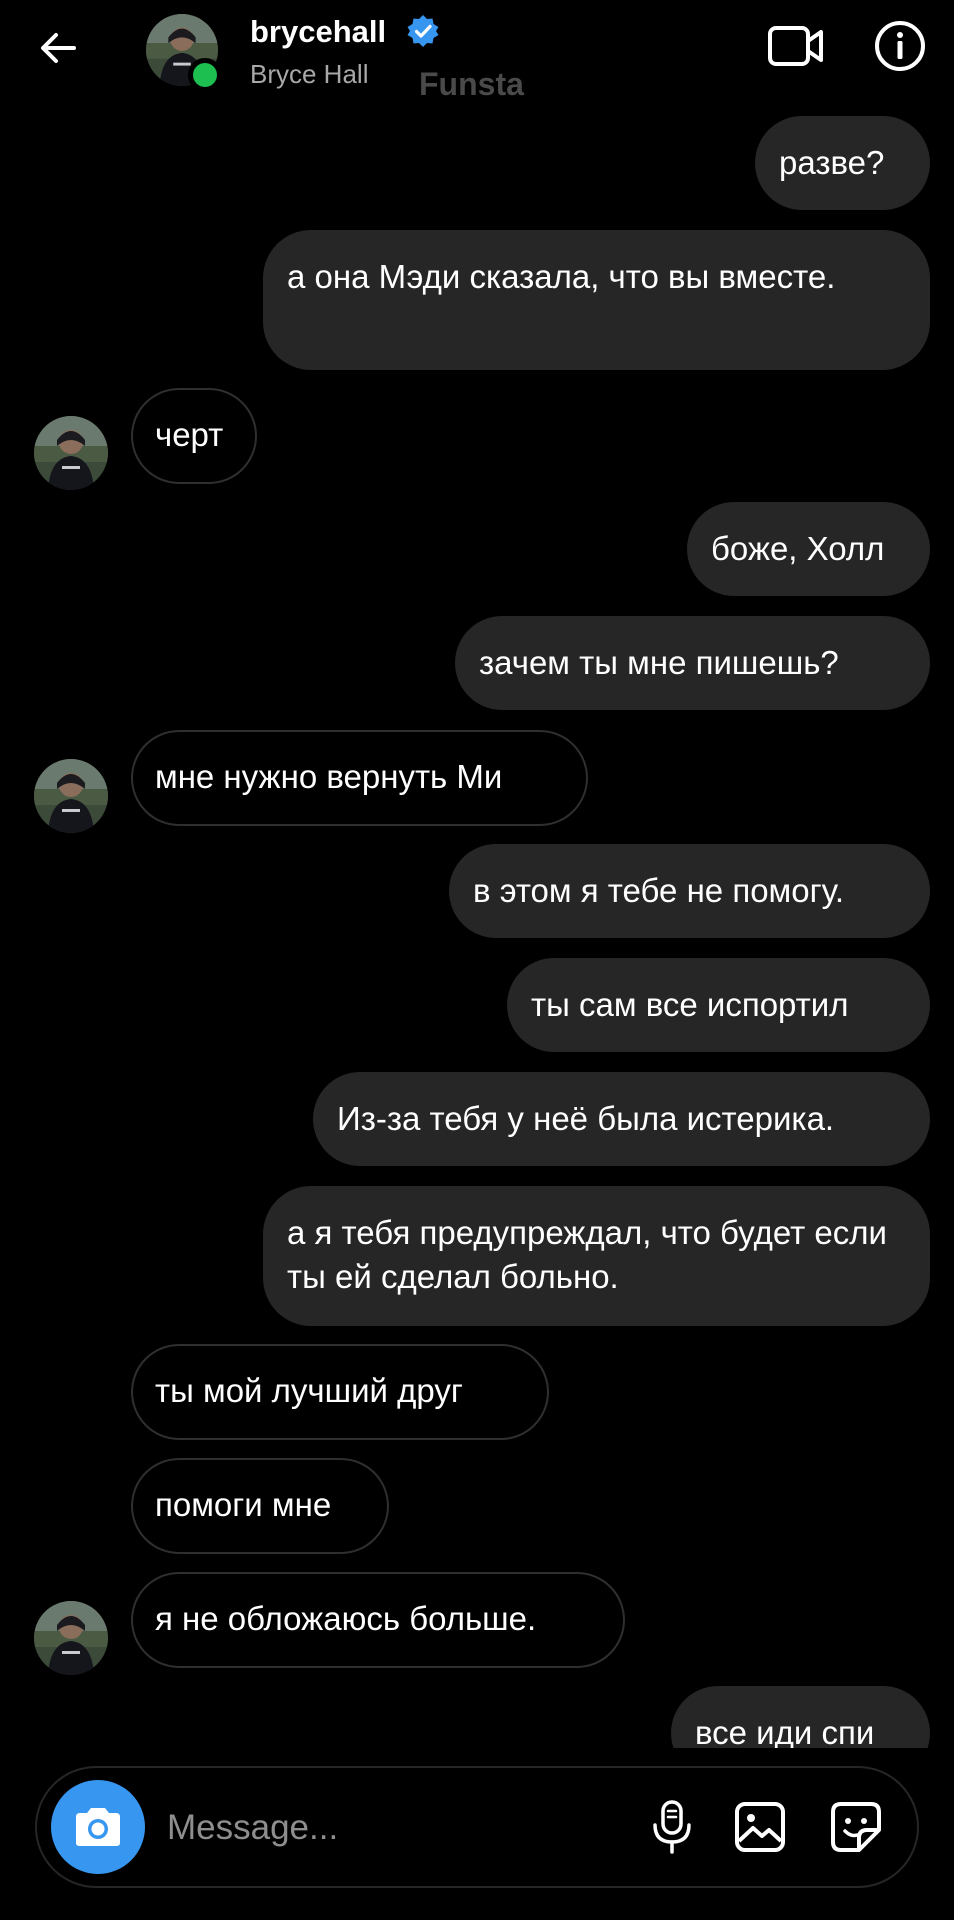 This screenshot has height=1920, width=954. I want to click on gallery-button, so click(760, 1827).